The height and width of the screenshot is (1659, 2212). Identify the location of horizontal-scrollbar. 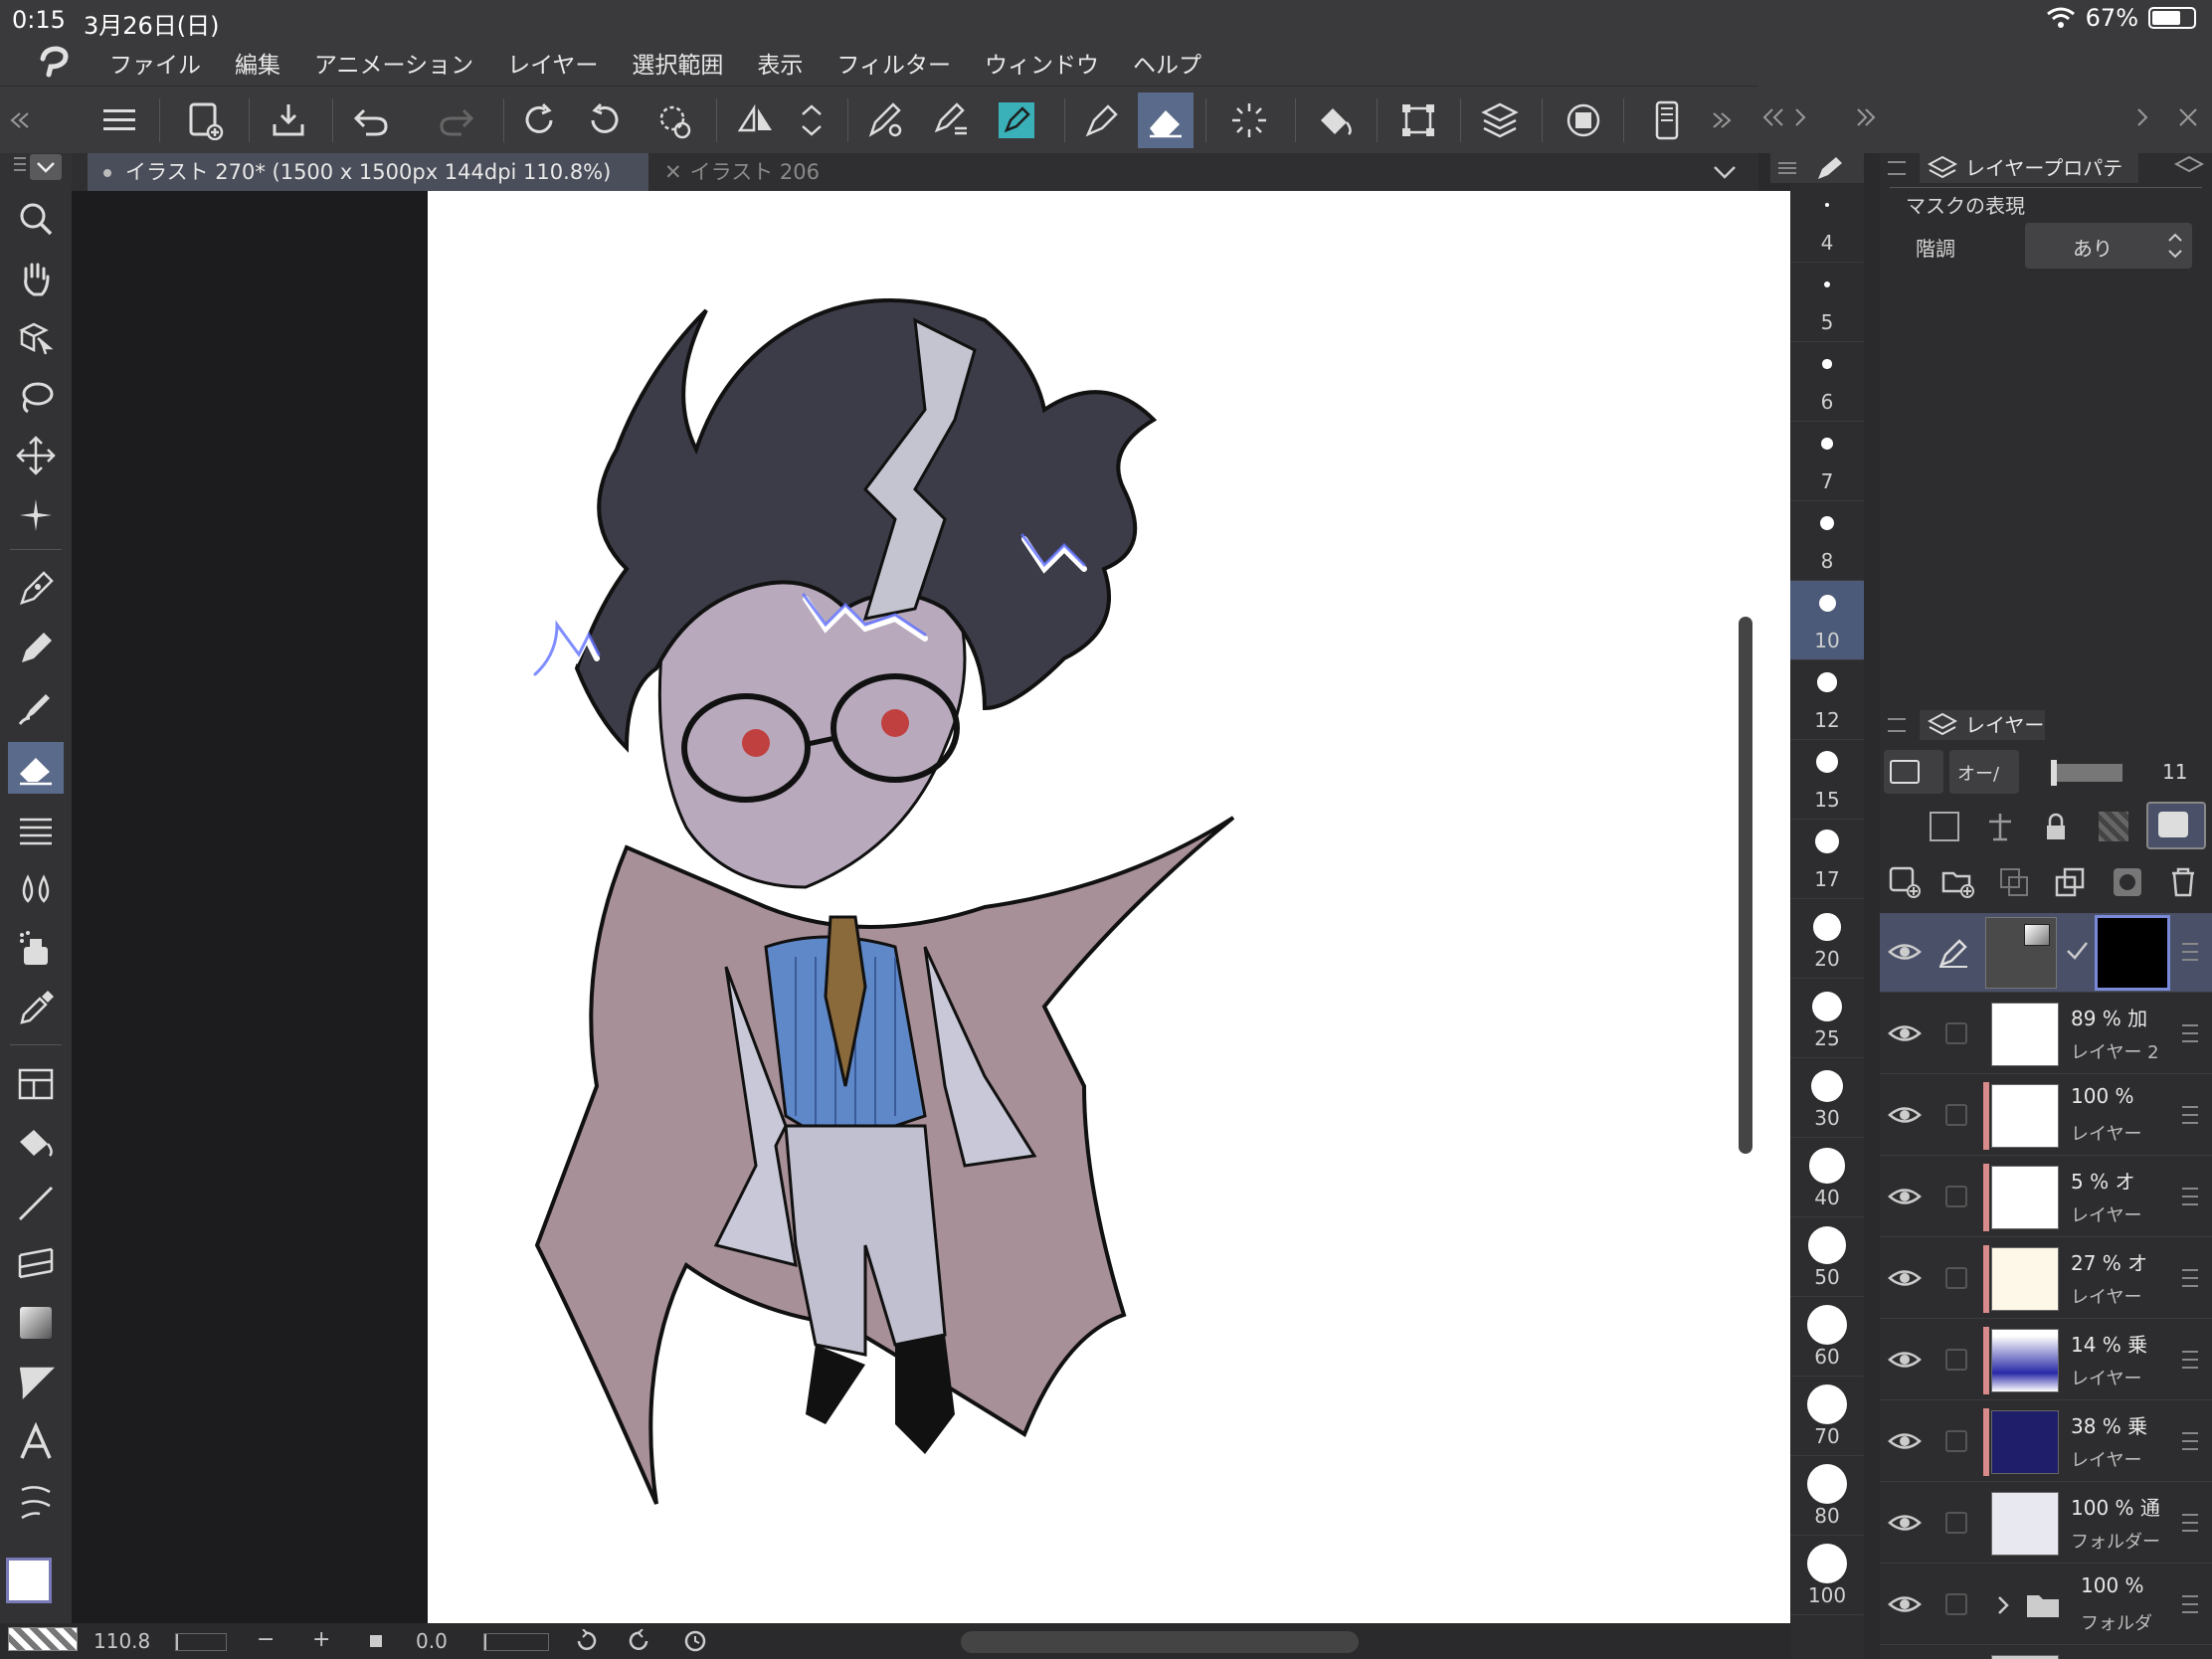
(1160, 1642).